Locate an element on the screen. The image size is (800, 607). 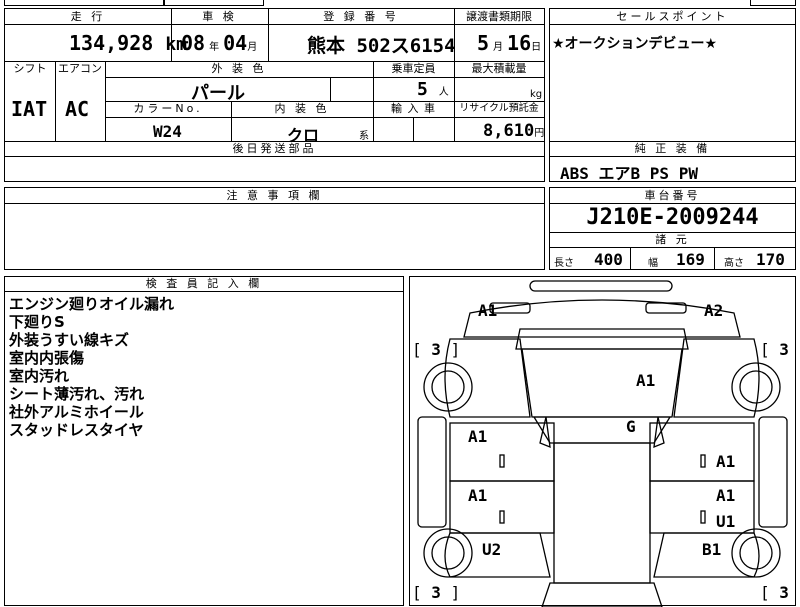
mark-left-front-door: A1 is located at coordinates (478, 436).